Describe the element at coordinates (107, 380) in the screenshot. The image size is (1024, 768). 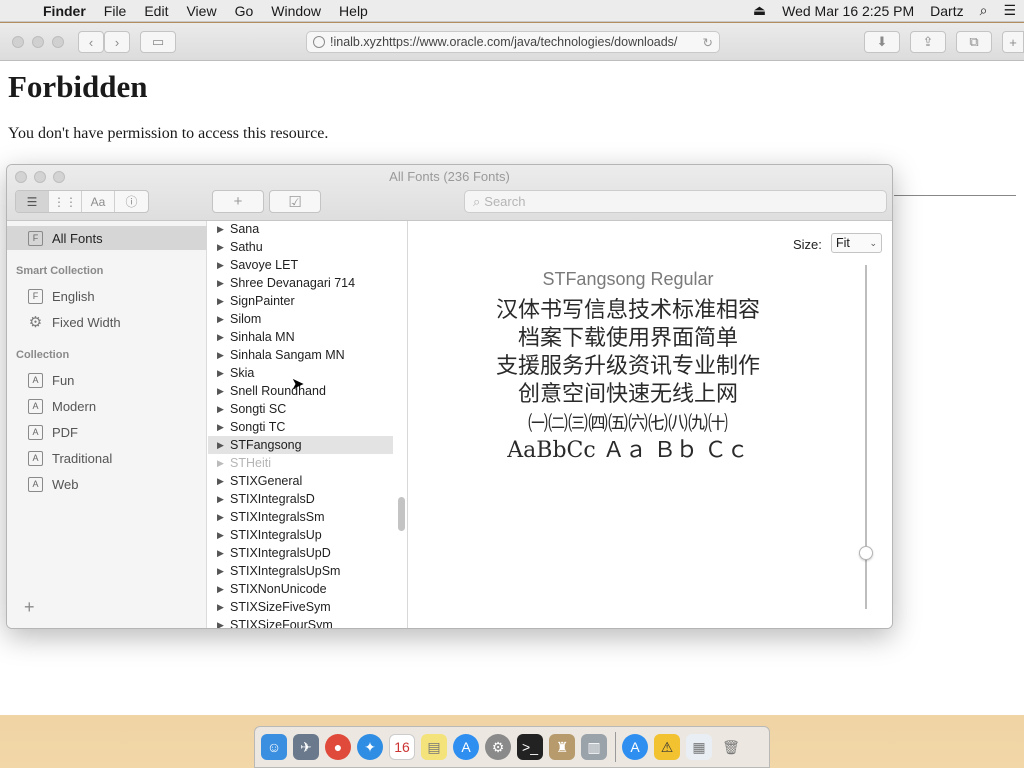
I see `sidebar-item-fun: A Fun` at that location.